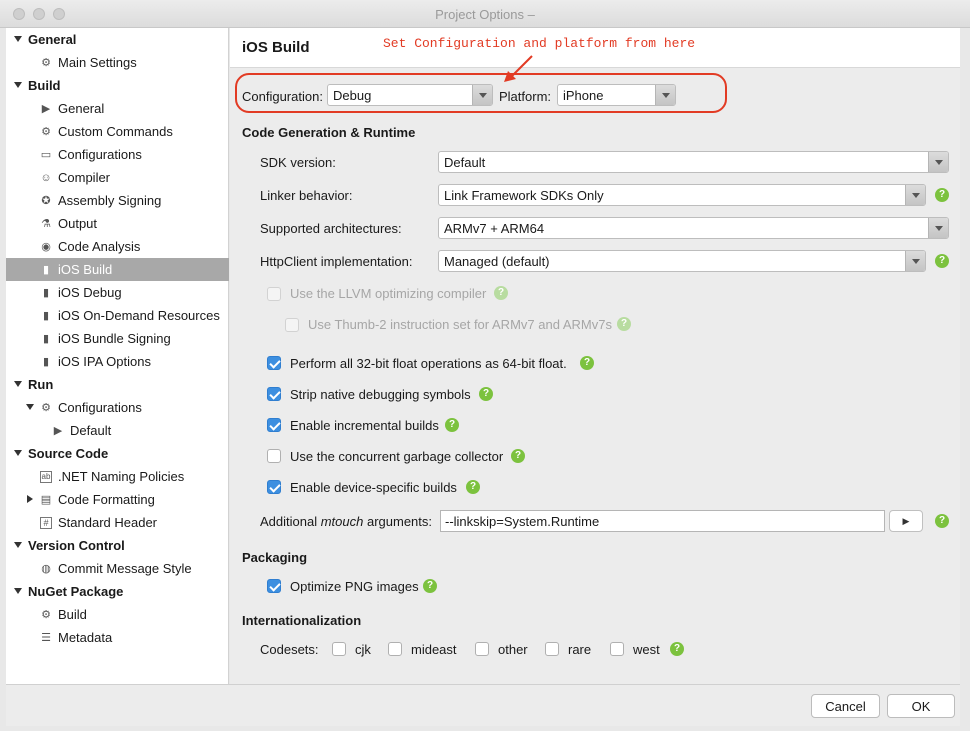 Image resolution: width=970 pixels, height=731 pixels. I want to click on page-title: iOS Build, so click(276, 47).